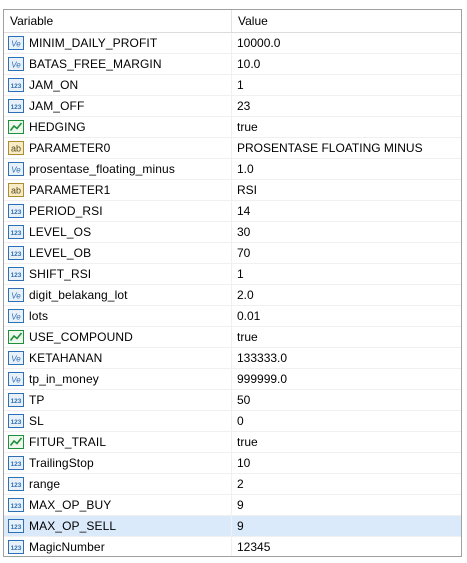 The width and height of the screenshot is (467, 563). Describe the element at coordinates (78, 295) in the screenshot. I see `variable-name: digit_belakang_lot` at that location.